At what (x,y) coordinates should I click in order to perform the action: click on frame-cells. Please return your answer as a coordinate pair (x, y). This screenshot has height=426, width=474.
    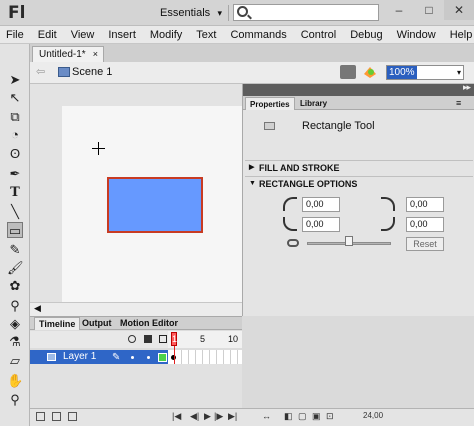
    Looking at the image, I should click on (205, 357).